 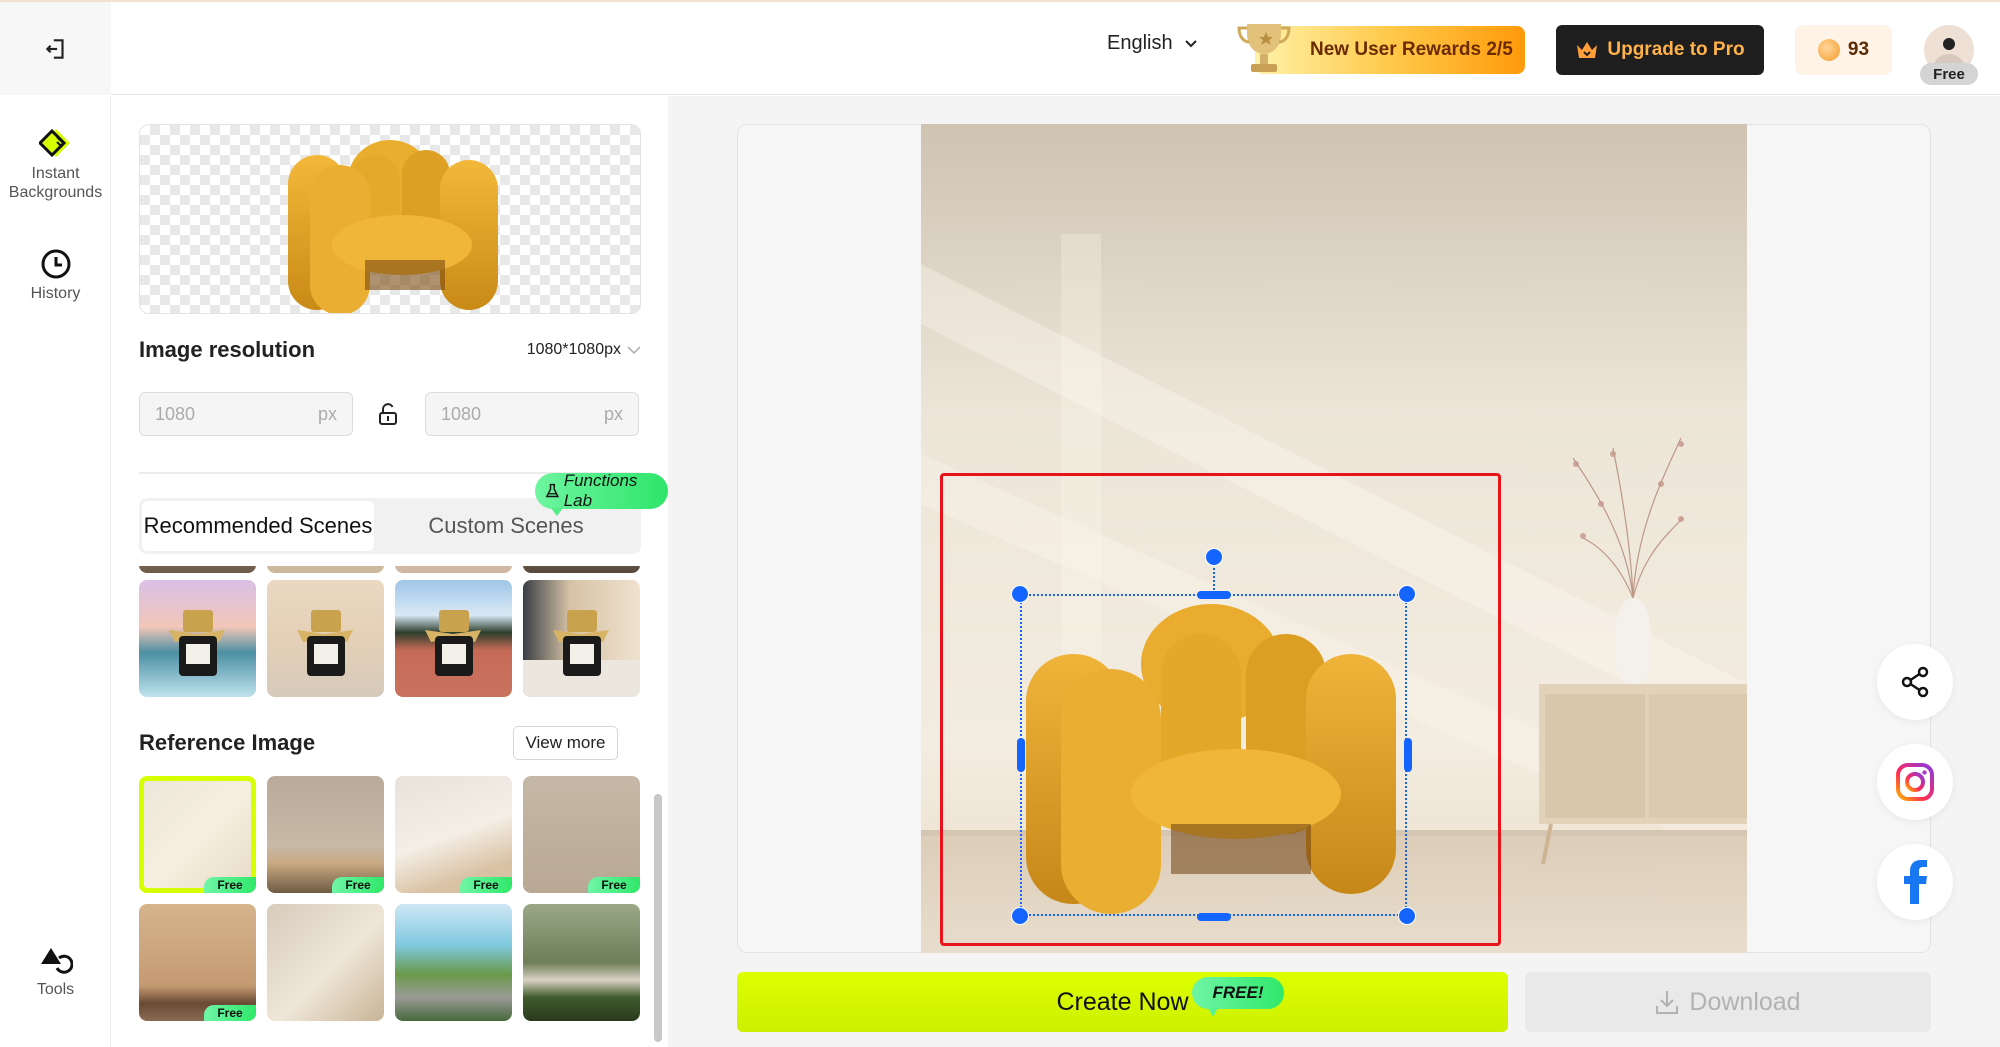 I want to click on clock-icon, so click(x=55, y=264).